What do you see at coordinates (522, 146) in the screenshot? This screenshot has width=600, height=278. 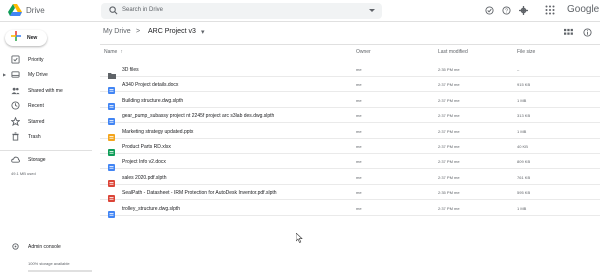 I see `file-size: 40 KB` at bounding box center [522, 146].